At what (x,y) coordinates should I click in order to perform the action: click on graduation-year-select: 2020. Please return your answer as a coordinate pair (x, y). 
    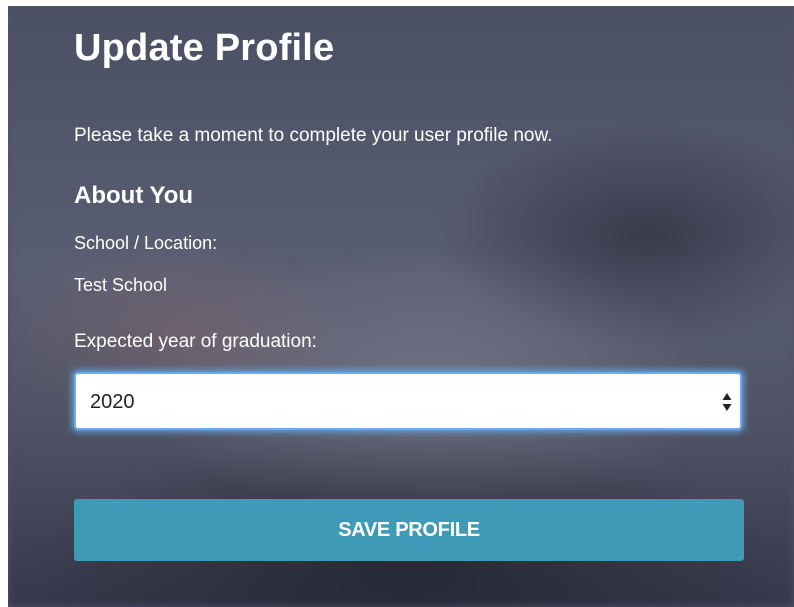
    Looking at the image, I should click on (408, 401).